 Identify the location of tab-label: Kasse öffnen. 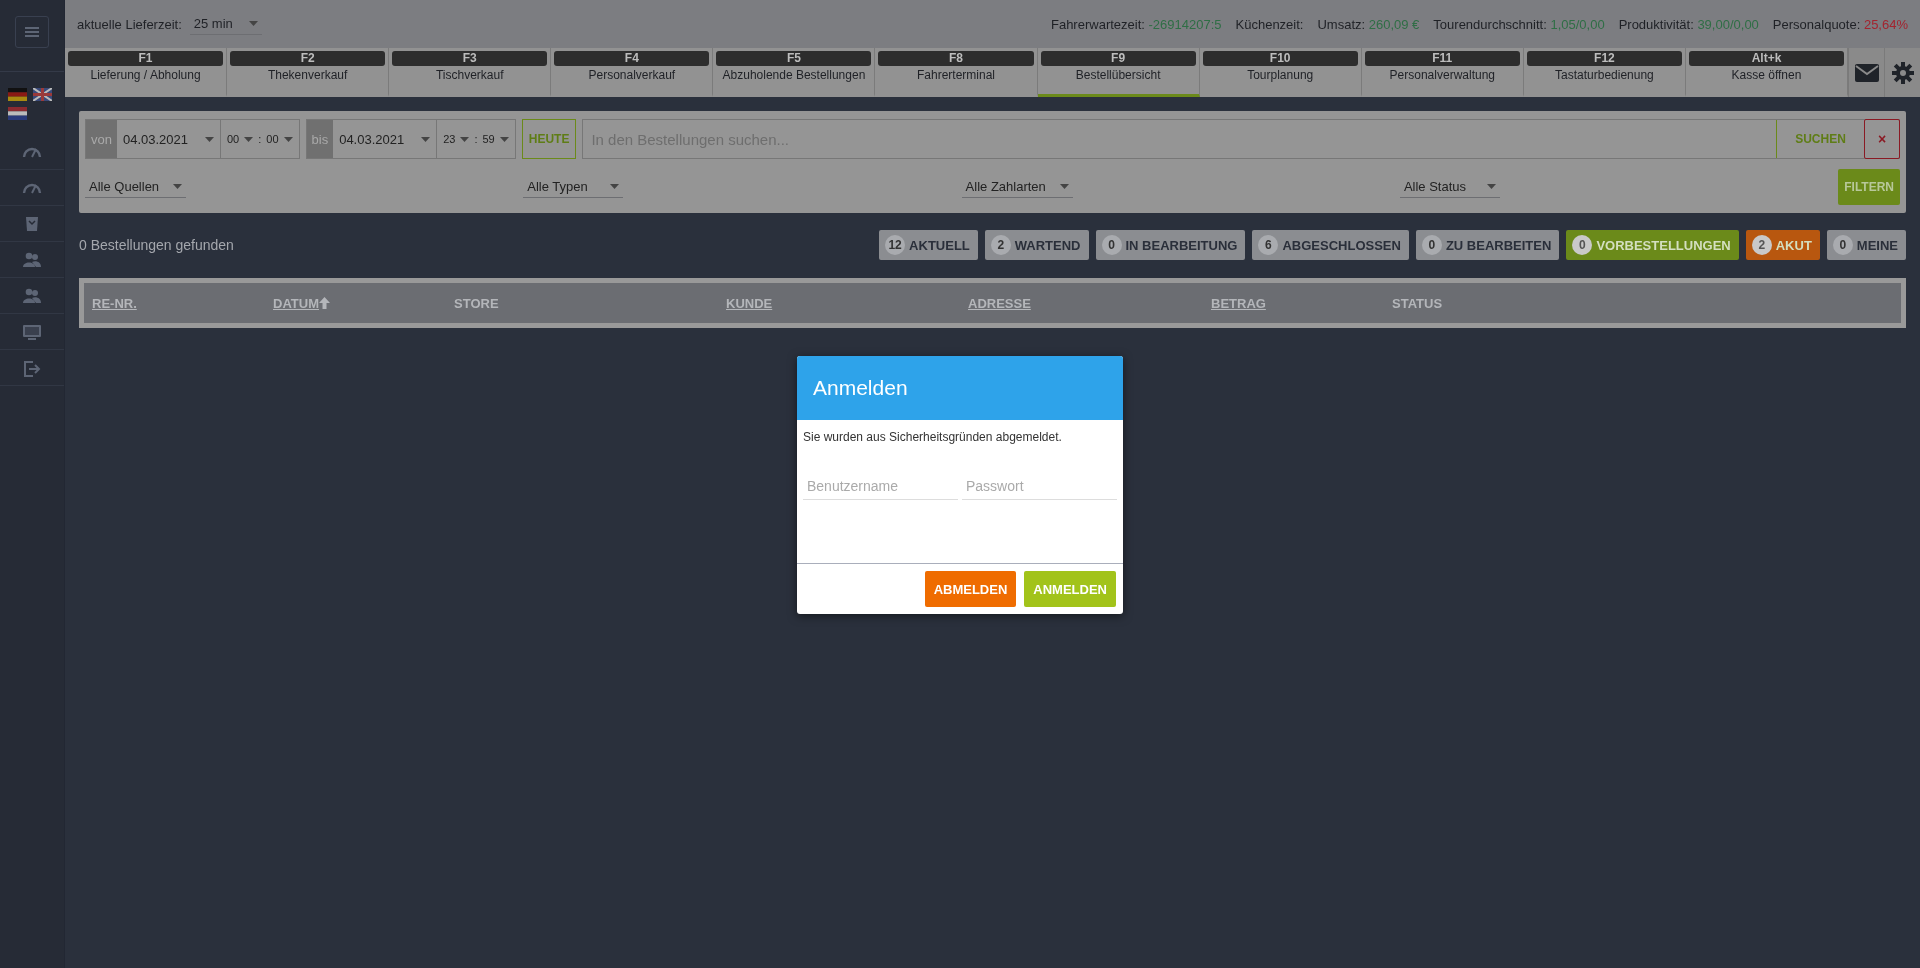
(1766, 75).